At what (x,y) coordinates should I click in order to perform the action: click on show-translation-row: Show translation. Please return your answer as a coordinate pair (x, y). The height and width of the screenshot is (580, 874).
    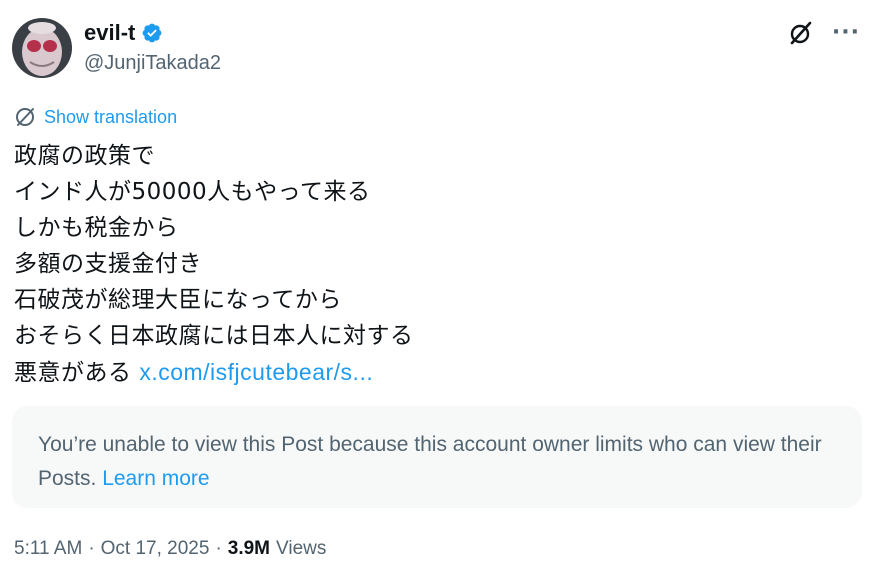
    Looking at the image, I should click on (95, 117).